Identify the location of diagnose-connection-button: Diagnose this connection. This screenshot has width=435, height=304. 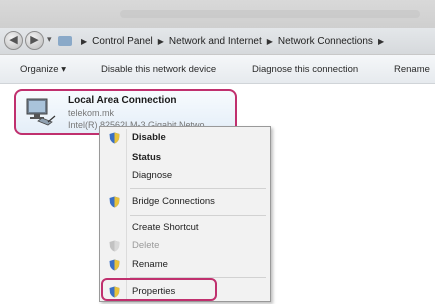
(305, 69).